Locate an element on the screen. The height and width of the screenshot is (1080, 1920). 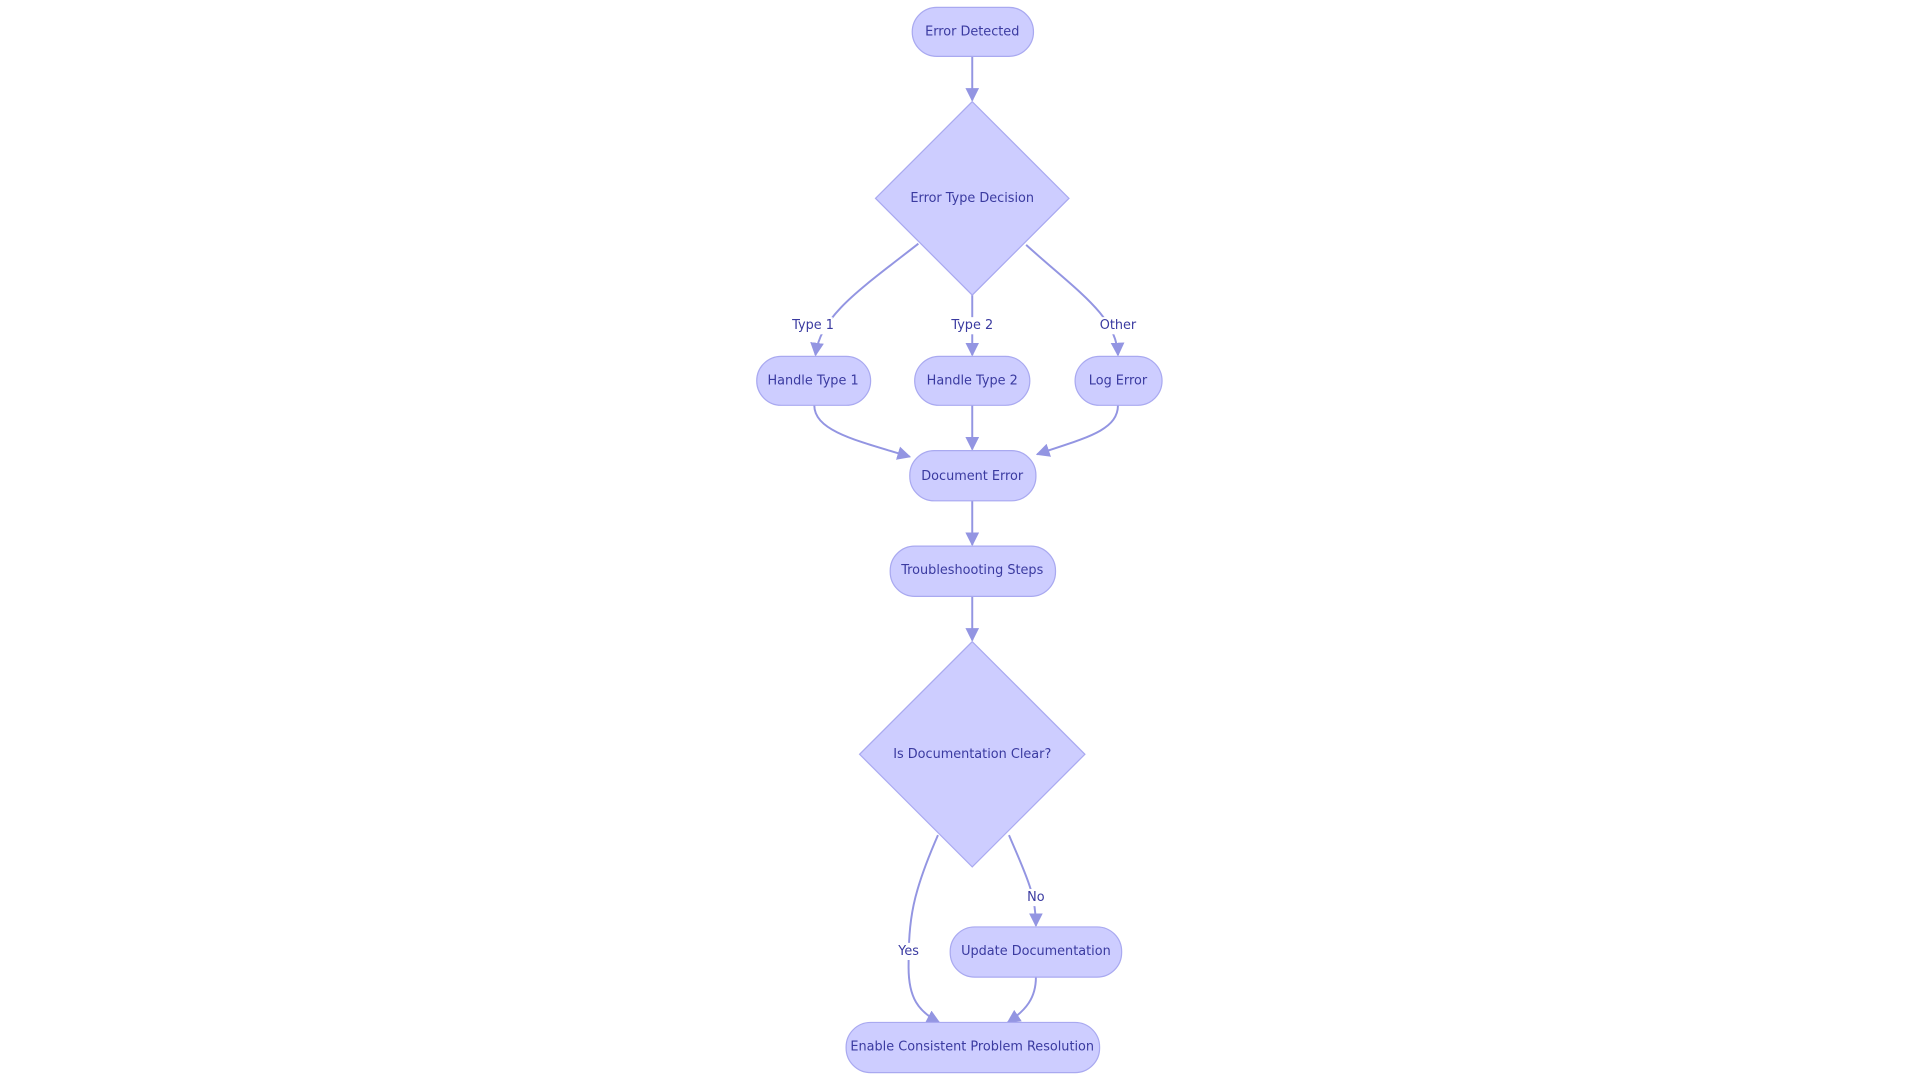
edge-update-to-enable is located at coordinates (1021, 1000).